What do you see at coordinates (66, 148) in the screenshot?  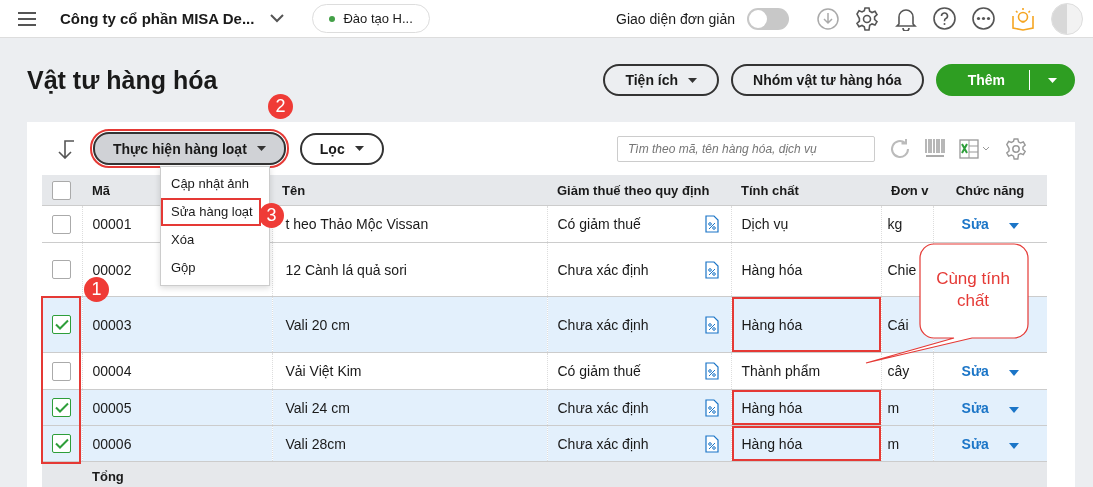 I see `sort-arrow-icon` at bounding box center [66, 148].